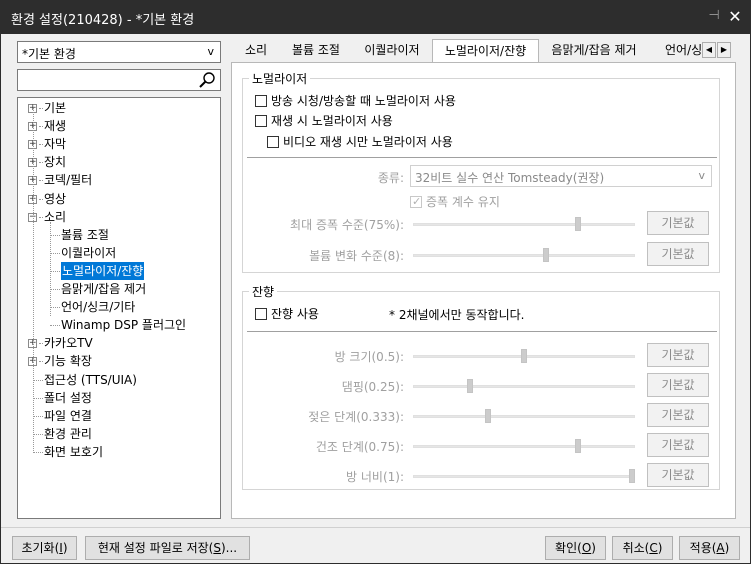 The width and height of the screenshot is (751, 564). Describe the element at coordinates (510, 202) in the screenshot. I see `keep-gain-checkbox: 증폭 계수 유지` at that location.